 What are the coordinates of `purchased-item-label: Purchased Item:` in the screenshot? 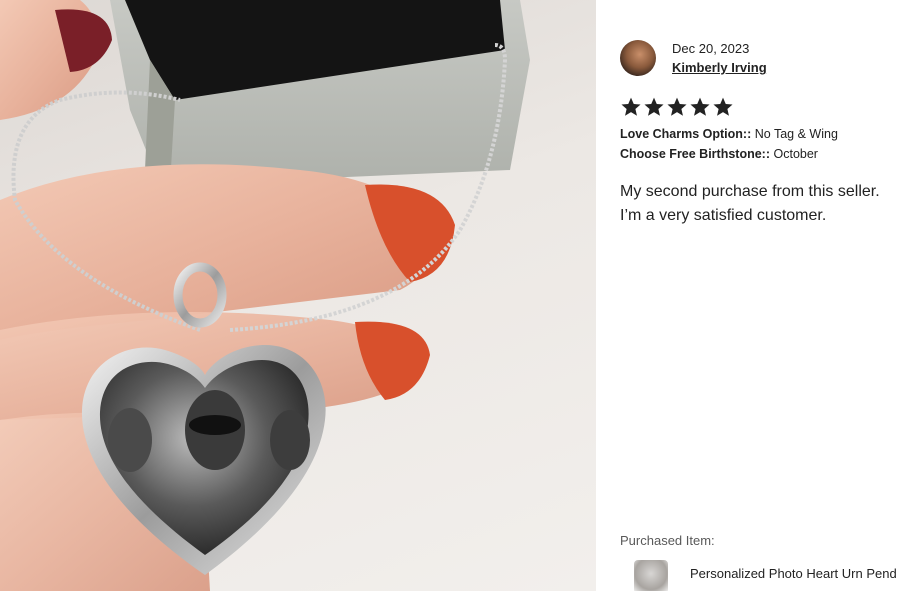 It's located at (667, 540).